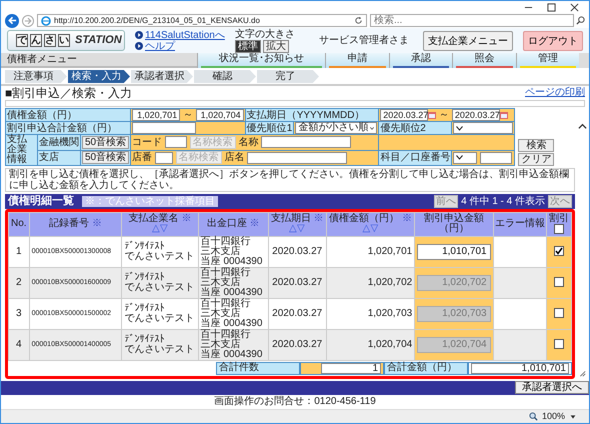  What do you see at coordinates (234, 158) in the screenshot?
I see `field-label: 店名` at bounding box center [234, 158].